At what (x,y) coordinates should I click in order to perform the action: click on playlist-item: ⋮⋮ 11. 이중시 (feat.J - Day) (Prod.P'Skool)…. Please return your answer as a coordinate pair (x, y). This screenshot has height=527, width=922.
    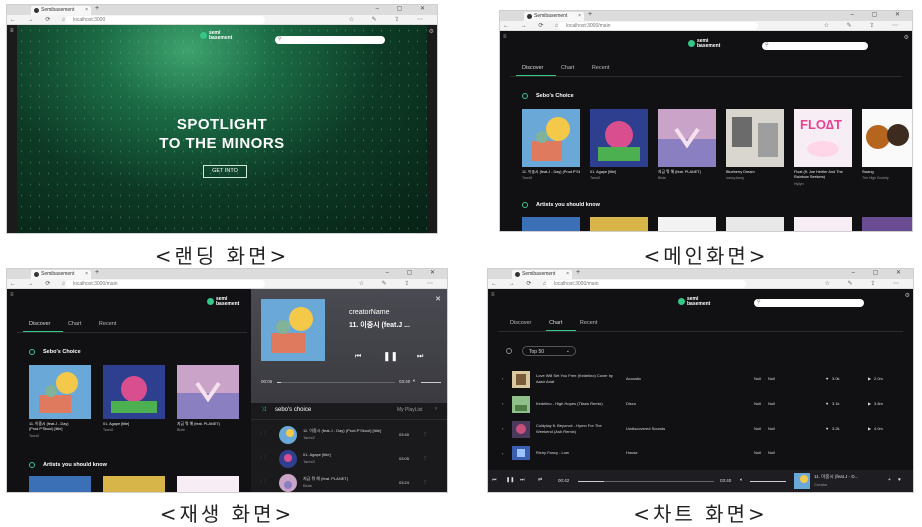
    Looking at the image, I should click on (349, 435).